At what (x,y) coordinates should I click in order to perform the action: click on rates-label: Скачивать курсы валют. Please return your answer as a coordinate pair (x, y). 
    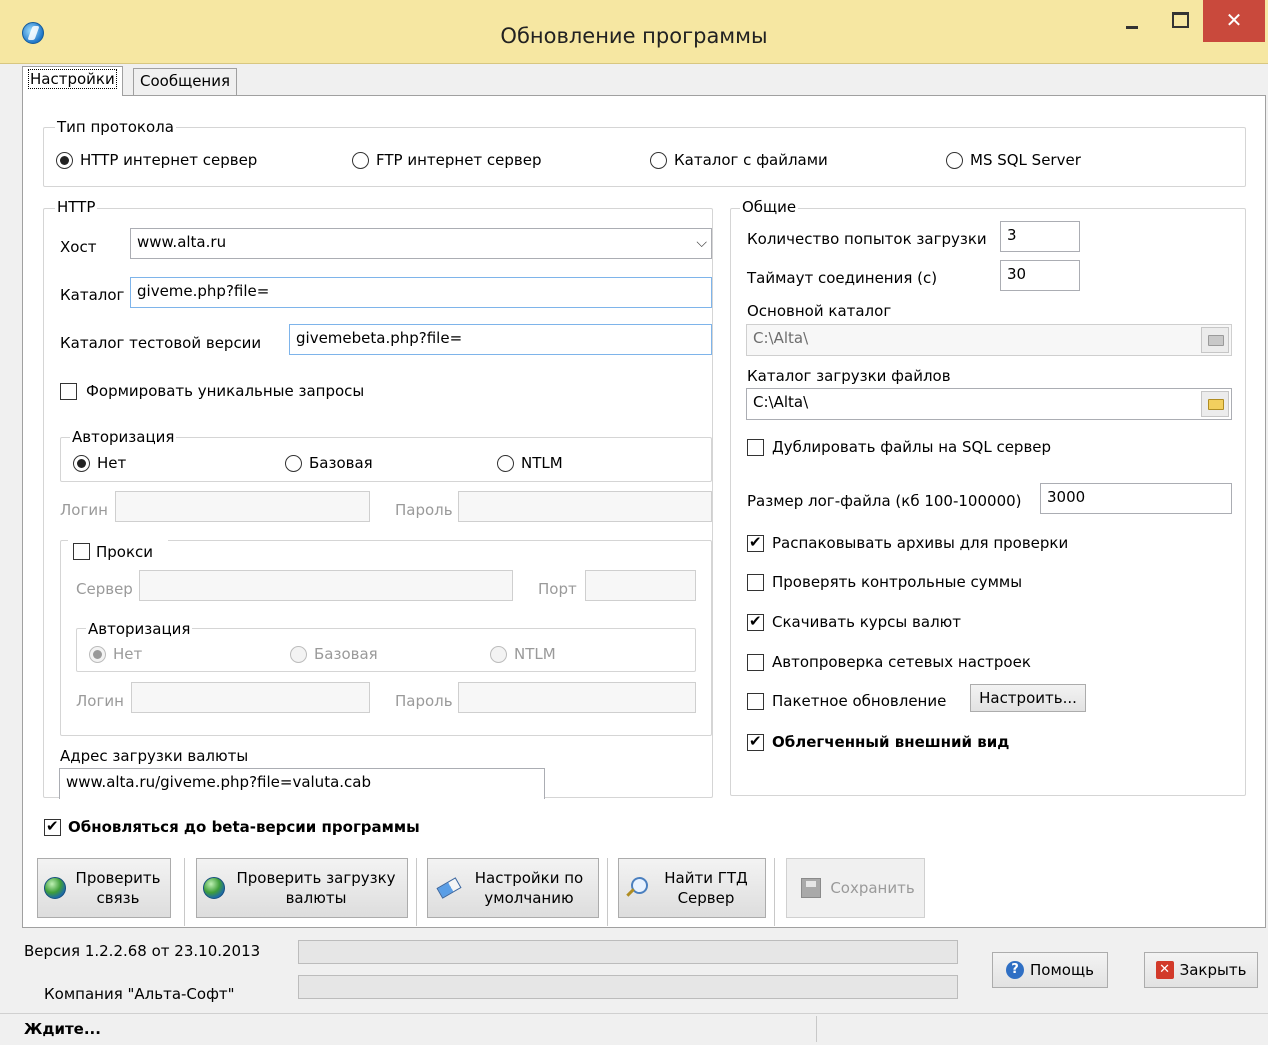
    Looking at the image, I should click on (867, 622).